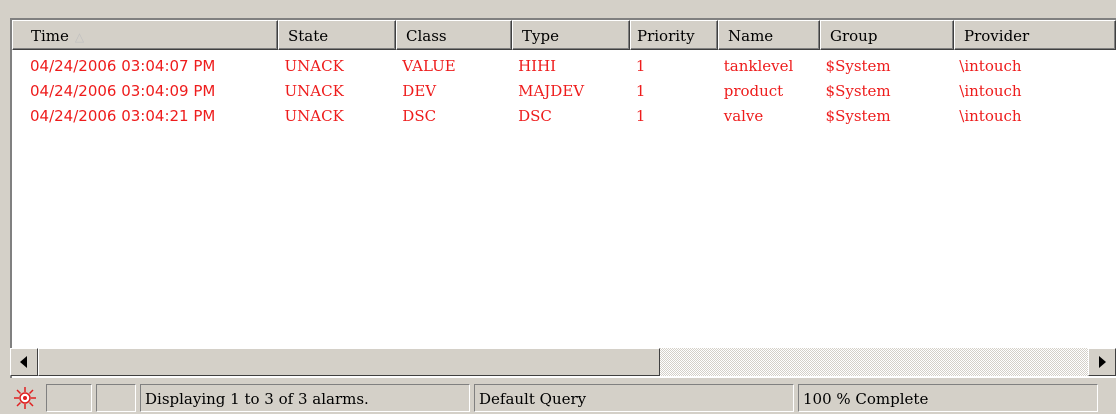 The width and height of the screenshot is (1116, 414). I want to click on column-header-label: Name, so click(751, 36).